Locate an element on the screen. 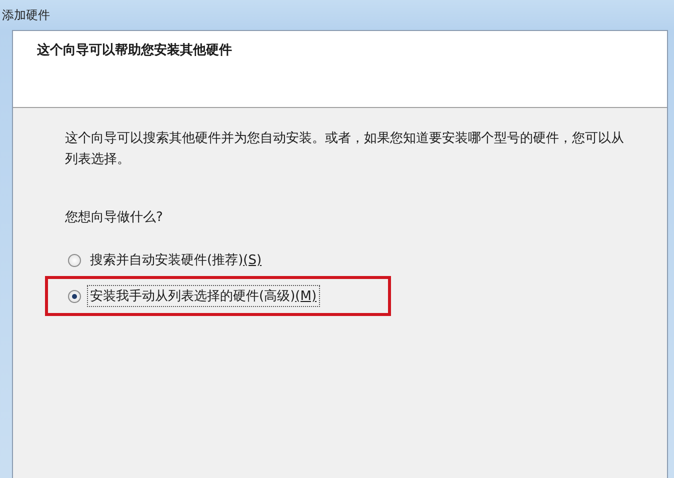 The height and width of the screenshot is (478, 674). option-label: 安装我手动从列表选择的硬件(高级)(M) is located at coordinates (203, 296).